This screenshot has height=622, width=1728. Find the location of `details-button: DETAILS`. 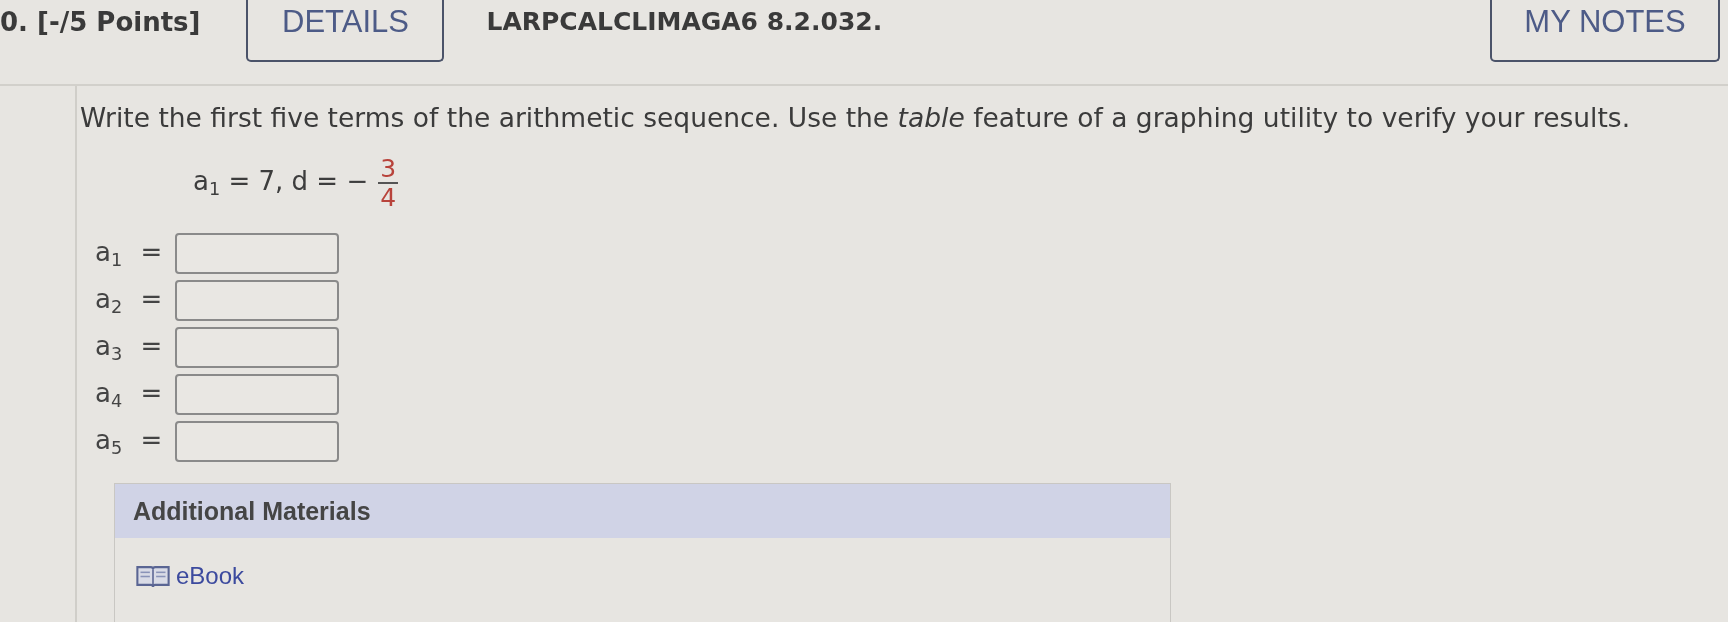

details-button: DETAILS is located at coordinates (345, 31).